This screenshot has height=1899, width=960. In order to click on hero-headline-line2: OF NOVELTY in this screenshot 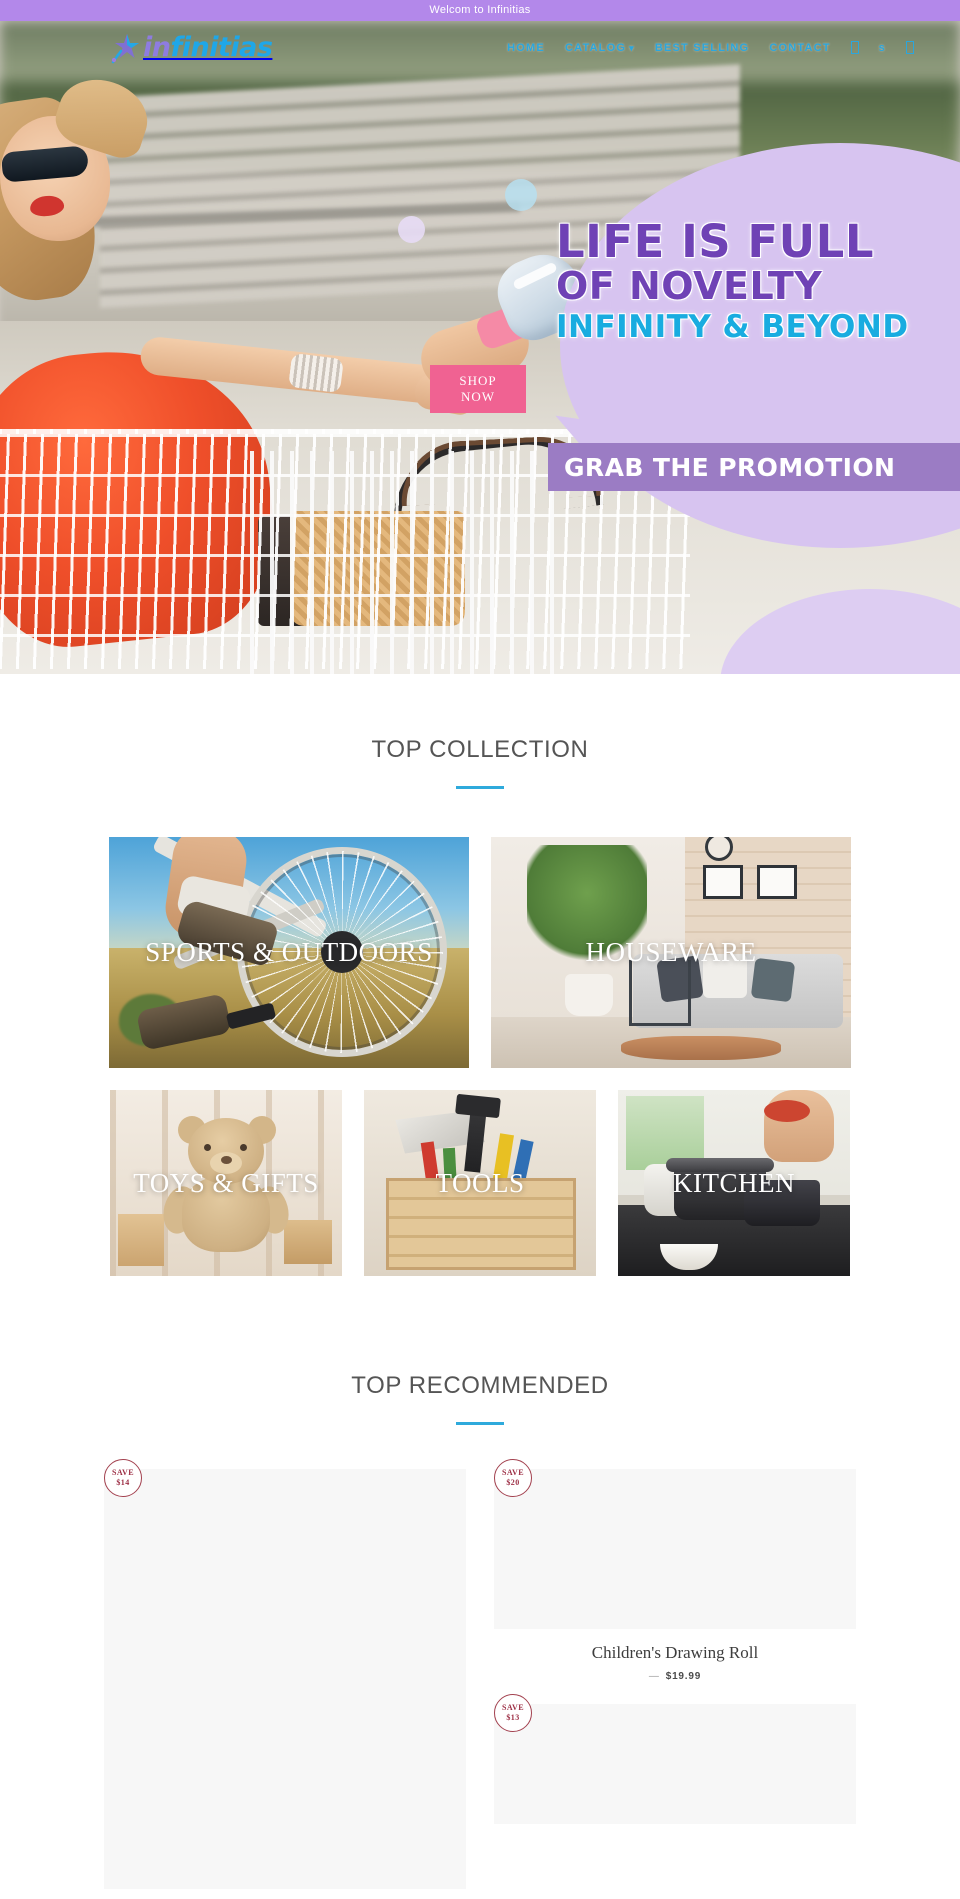, I will do `click(689, 286)`.